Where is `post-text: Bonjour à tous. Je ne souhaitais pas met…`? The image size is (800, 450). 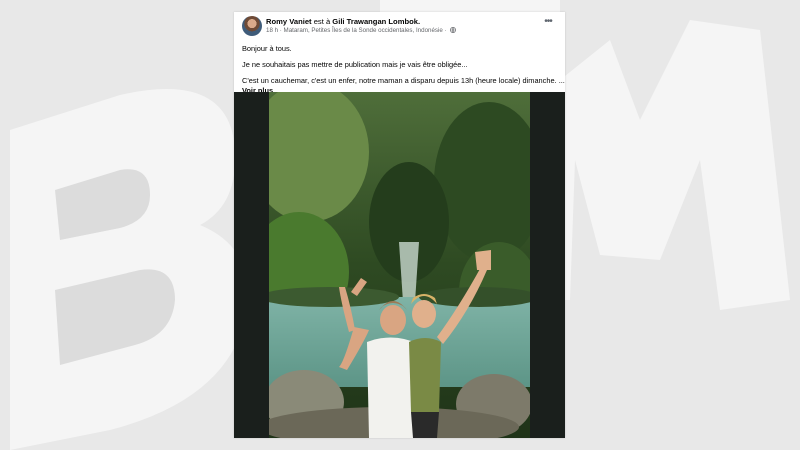
post-text: Bonjour à tous. Je ne souhaitais pas met… is located at coordinates (399, 70).